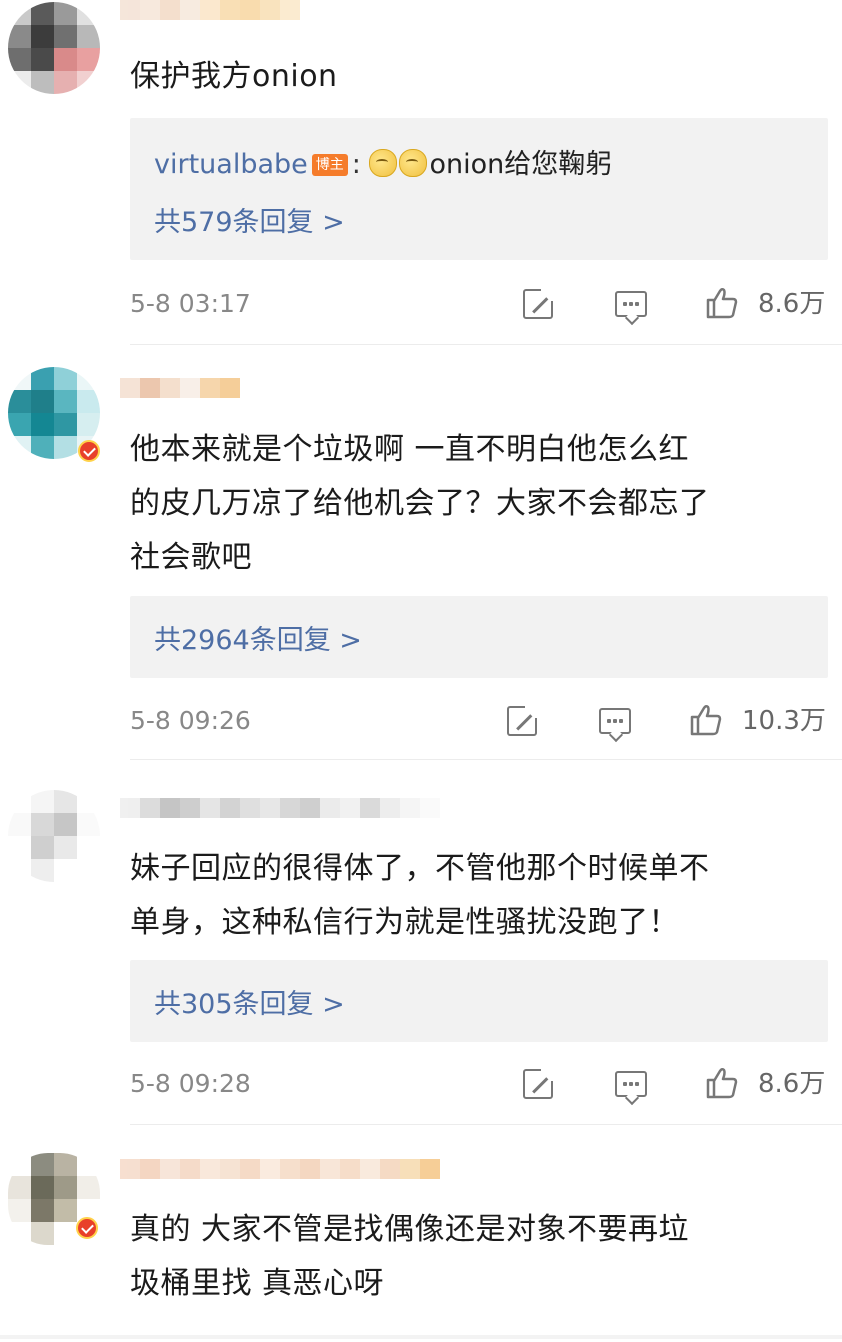  Describe the element at coordinates (249, 1001) in the screenshot. I see `reply-count-link: 共305条回复 >` at that location.